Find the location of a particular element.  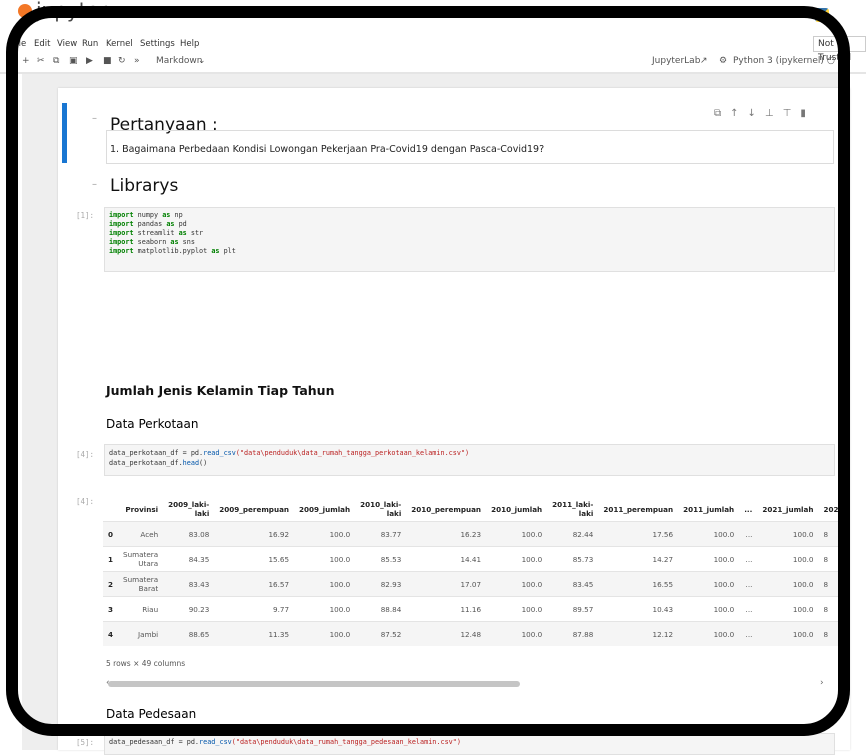

code-line: import pandas as pd is located at coordinates (148, 224).